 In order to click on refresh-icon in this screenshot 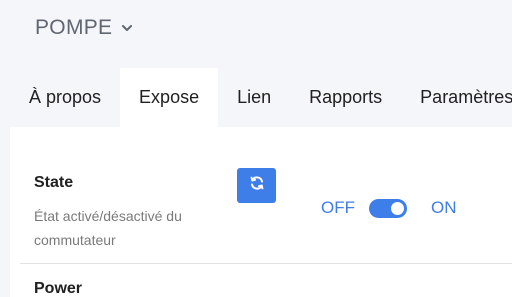, I will do `click(257, 185)`.